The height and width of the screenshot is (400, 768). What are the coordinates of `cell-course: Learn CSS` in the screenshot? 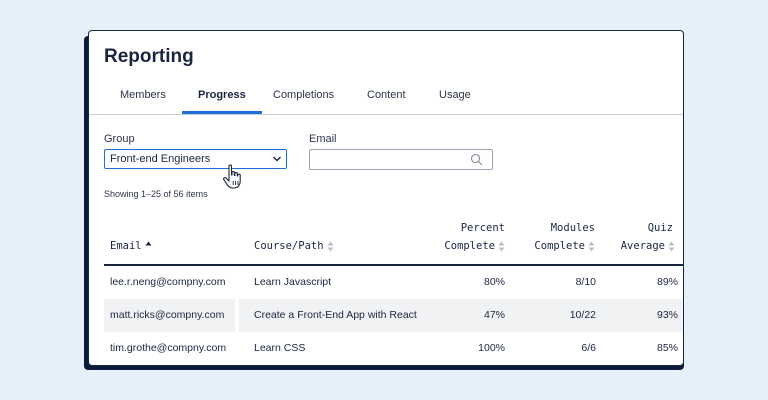 It's located at (280, 348).